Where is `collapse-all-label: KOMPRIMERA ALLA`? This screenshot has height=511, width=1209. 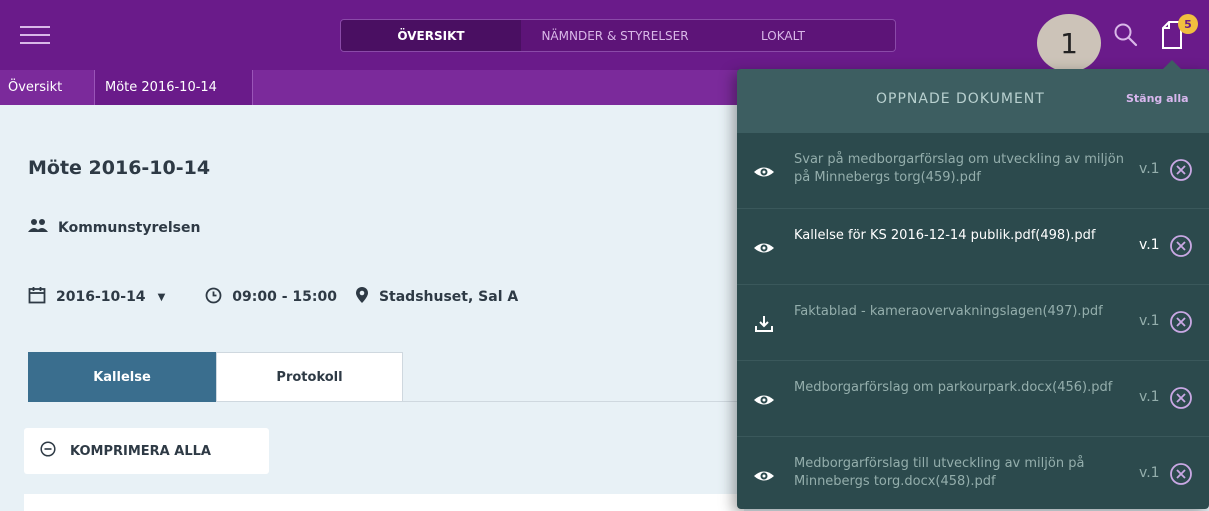
collapse-all-label: KOMPRIMERA ALLA is located at coordinates (140, 451).